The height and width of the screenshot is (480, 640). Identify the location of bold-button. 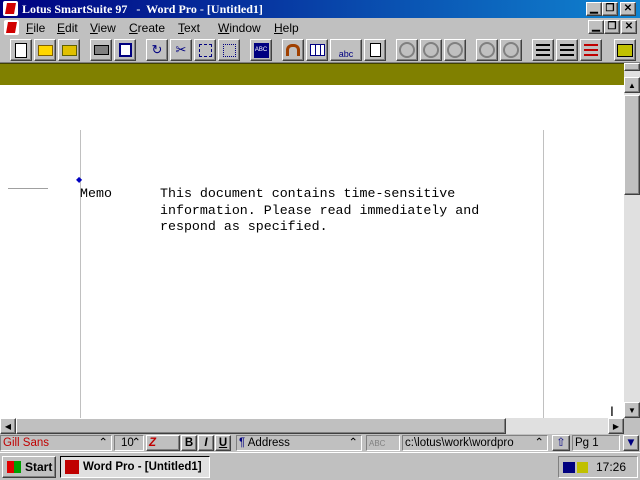
(407, 50).